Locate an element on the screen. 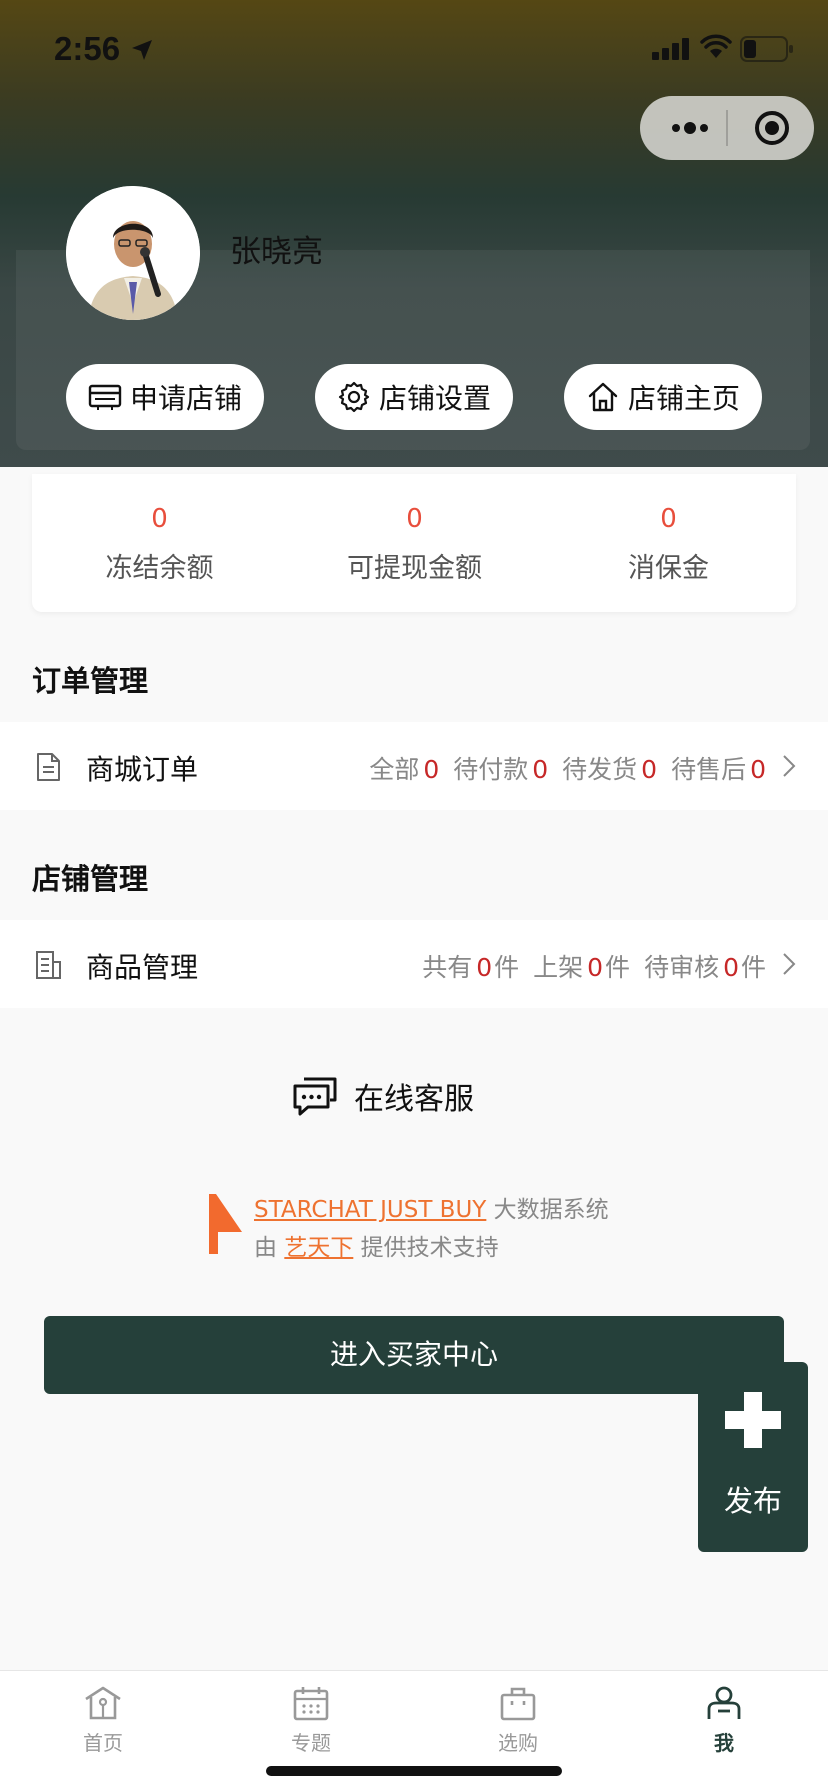 This screenshot has height=1792, width=828. order-stat-after-sale-label: 待售后 is located at coordinates (709, 769).